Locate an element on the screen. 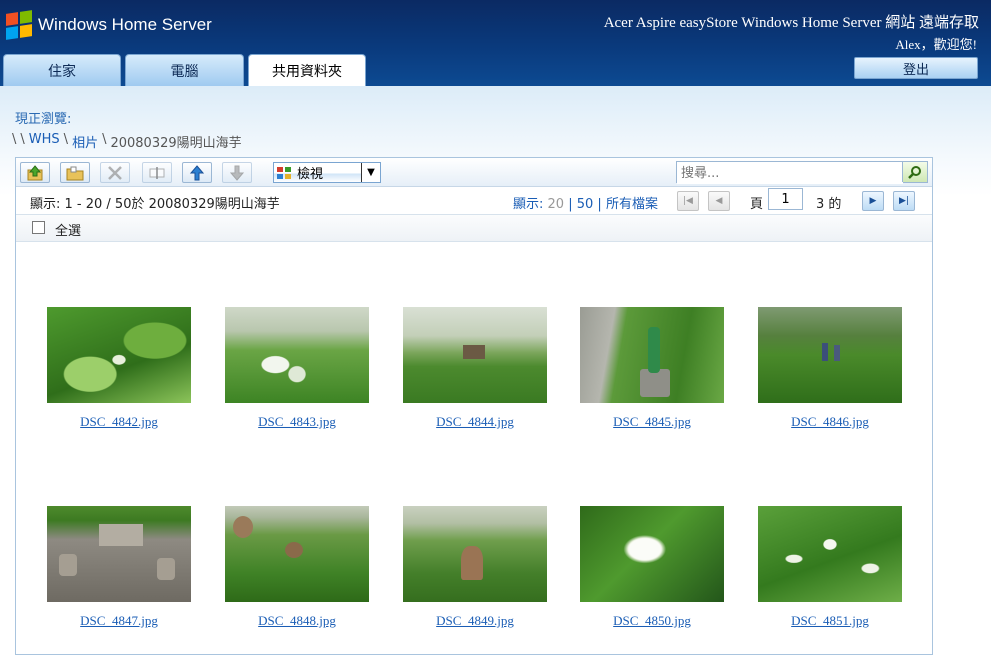  chevron-down-icon: ▼ is located at coordinates (370, 172).